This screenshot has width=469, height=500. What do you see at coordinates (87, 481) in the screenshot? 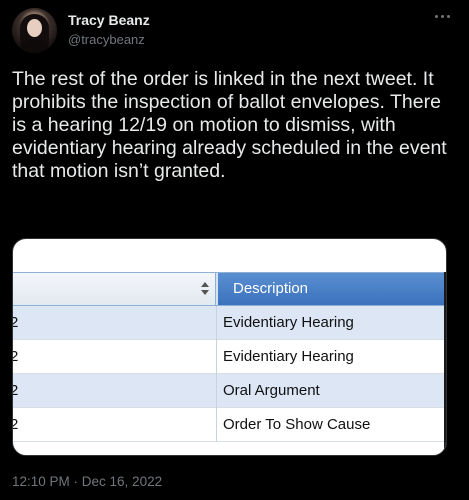
I see `timestamp: 12:10 PM · Dec 16, 2022` at bounding box center [87, 481].